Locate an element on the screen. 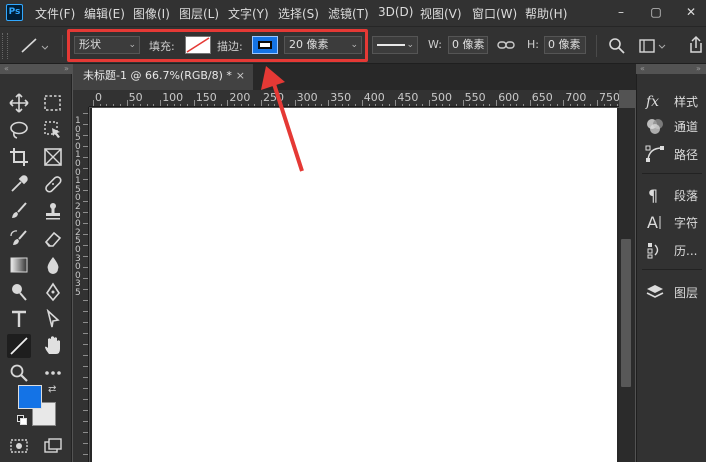  panel-channels-label: 通道 is located at coordinates (686, 127).